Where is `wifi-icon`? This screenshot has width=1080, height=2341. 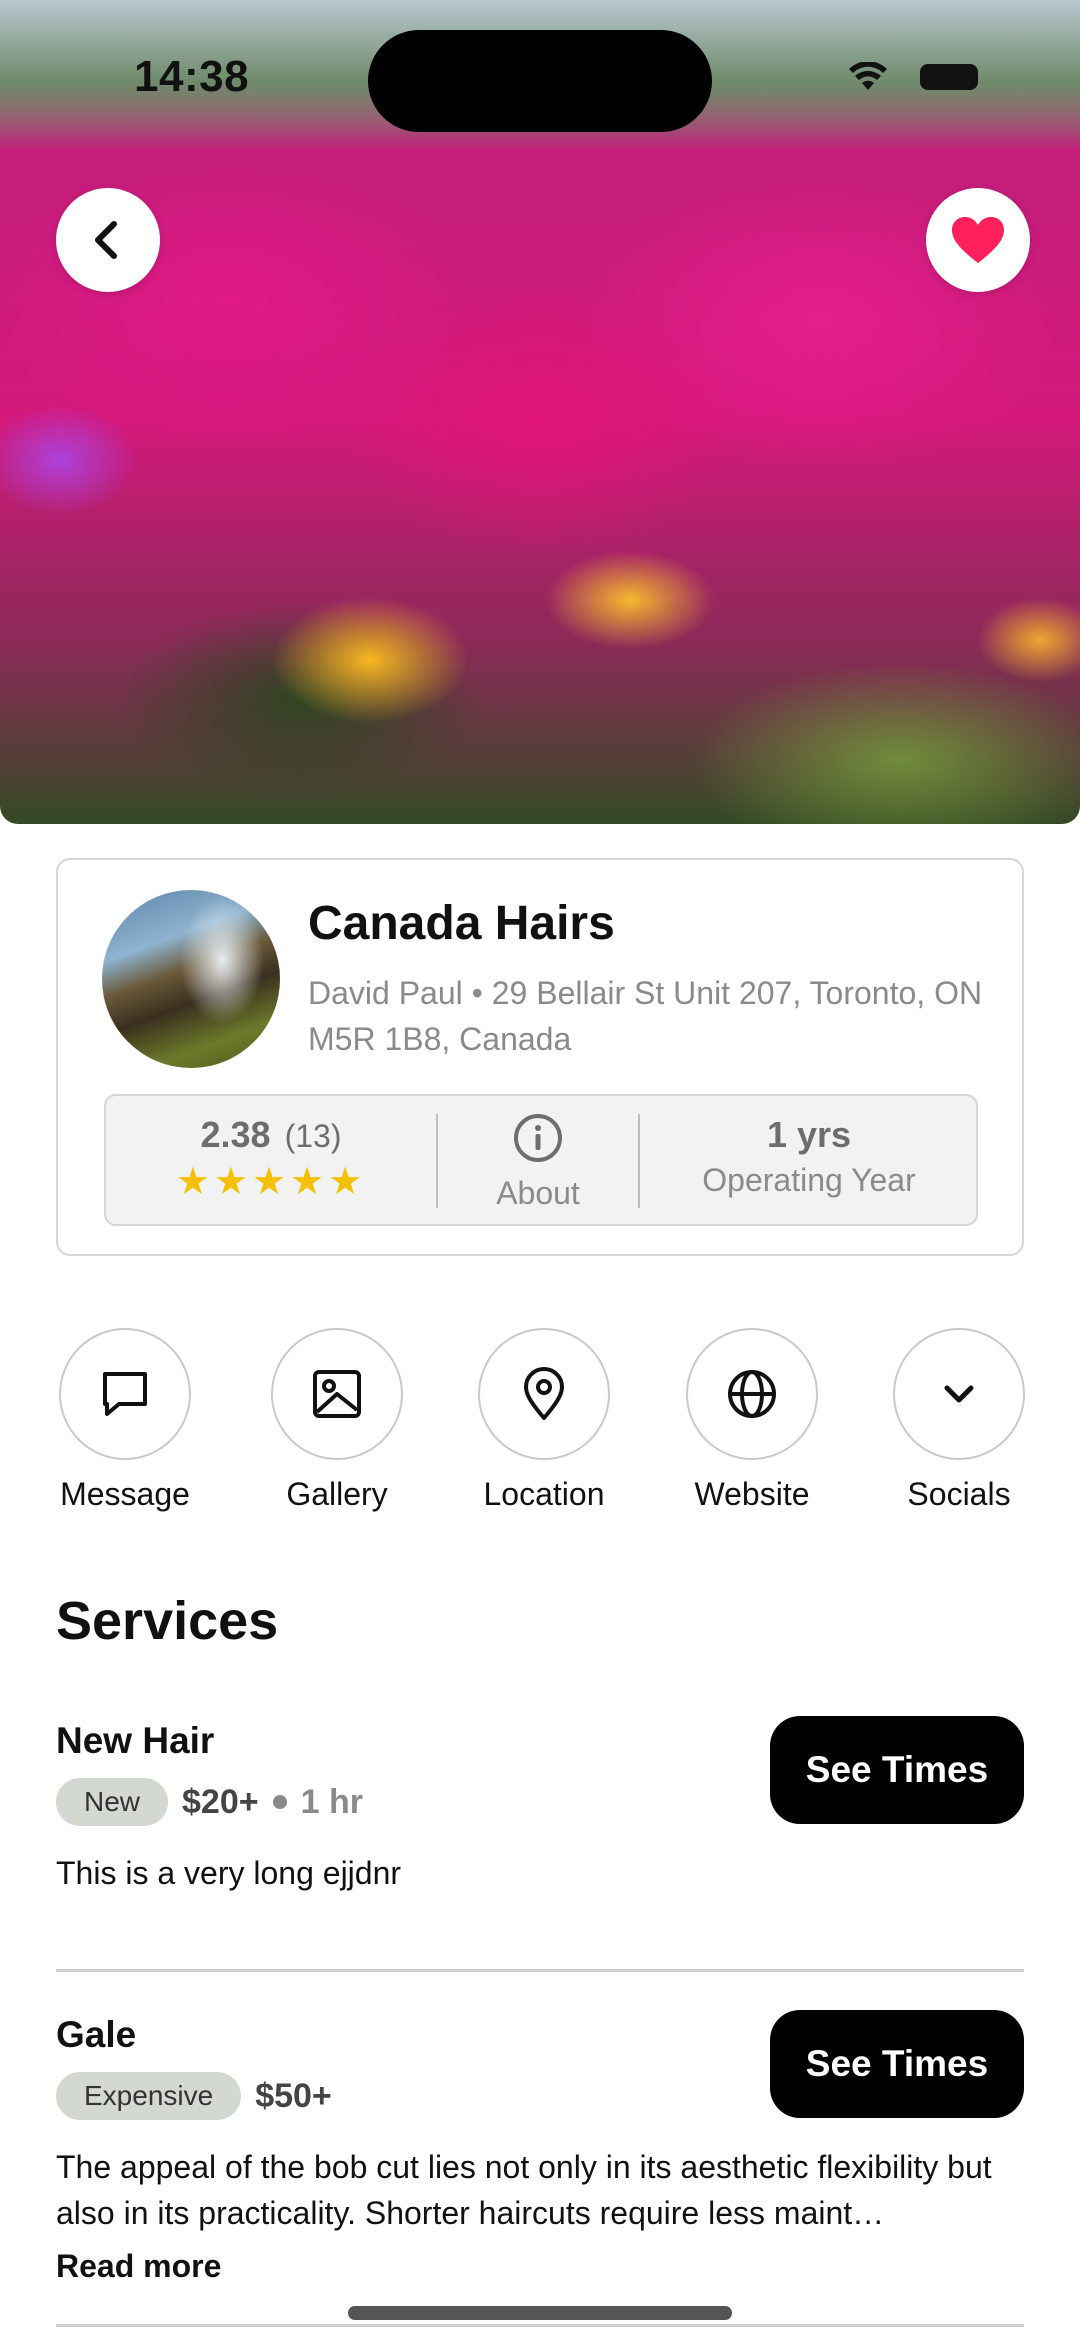
wifi-icon is located at coordinates (868, 76).